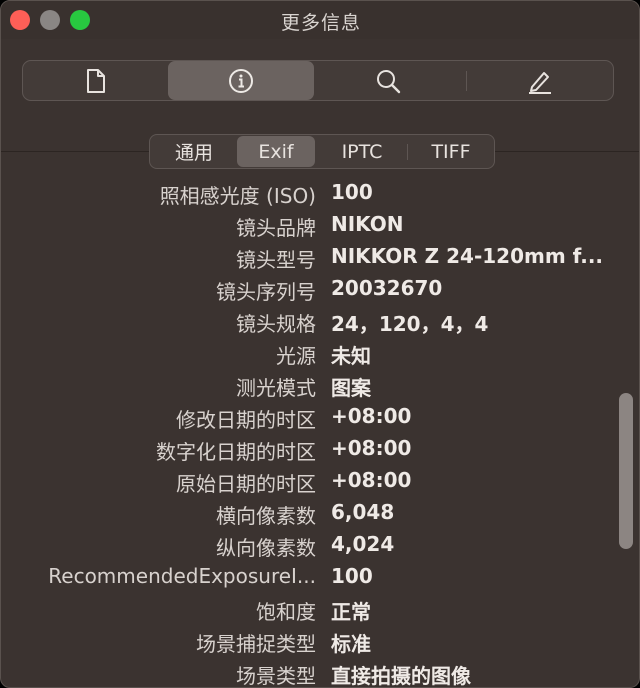 The image size is (640, 688). I want to click on inspector-toolbar, so click(318, 80).